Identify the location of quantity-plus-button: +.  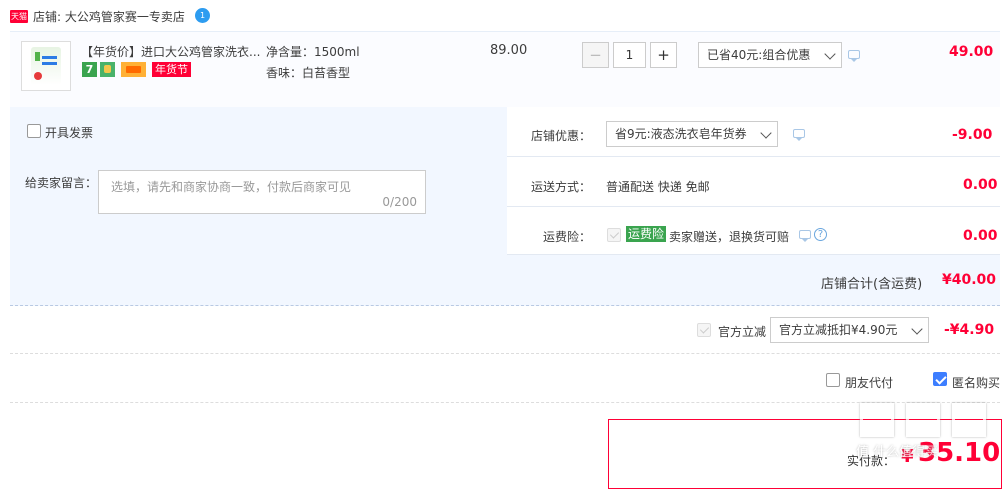
(663, 55).